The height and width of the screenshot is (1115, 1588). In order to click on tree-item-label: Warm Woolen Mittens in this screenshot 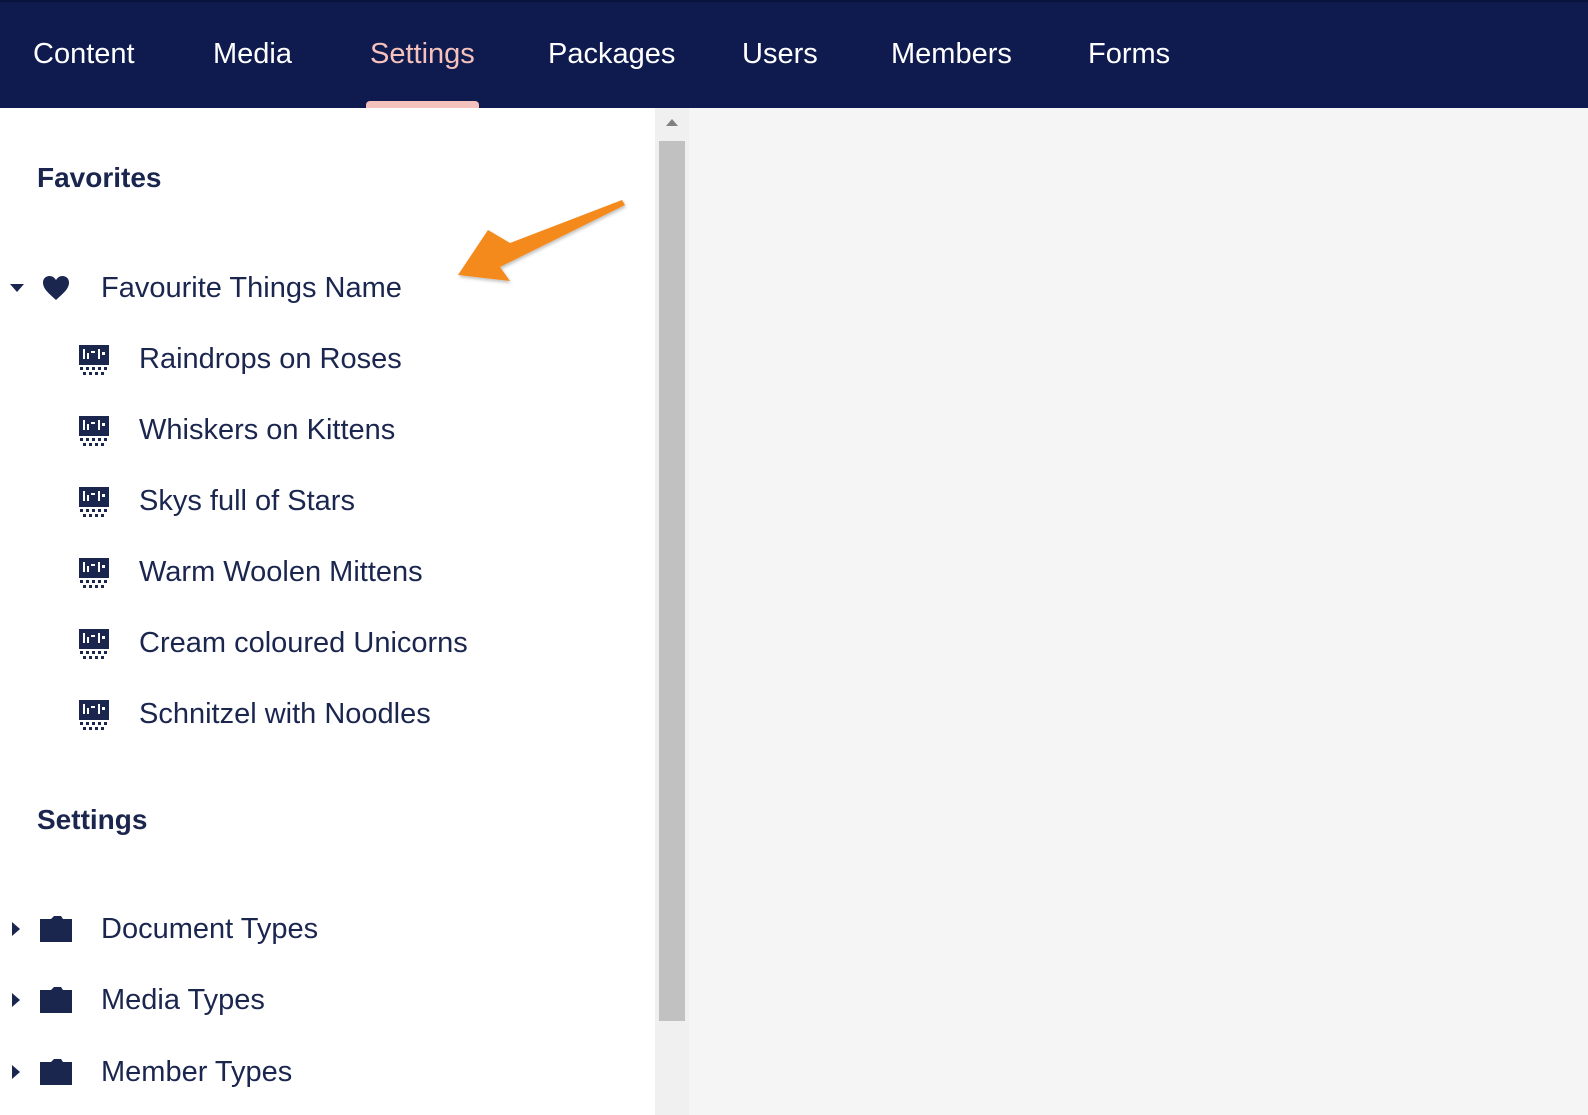, I will do `click(281, 571)`.